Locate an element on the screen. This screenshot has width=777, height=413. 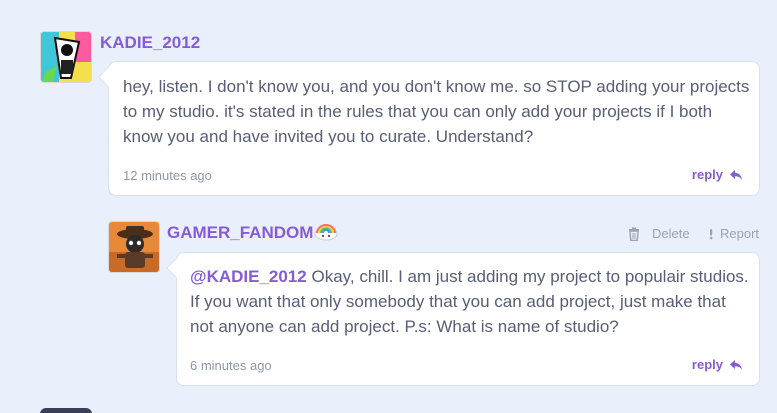
avatar-kadie-image is located at coordinates (66, 57).